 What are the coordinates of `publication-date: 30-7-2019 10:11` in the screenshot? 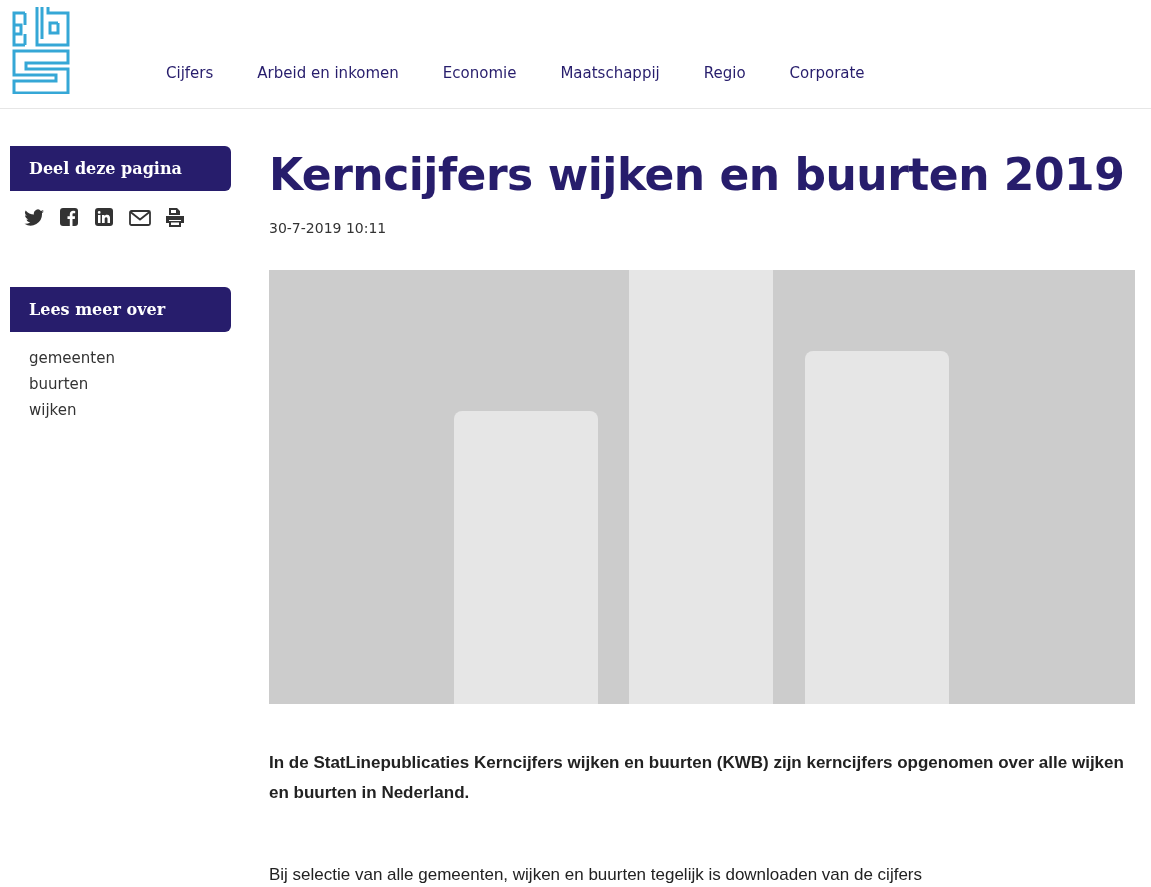 It's located at (328, 228).